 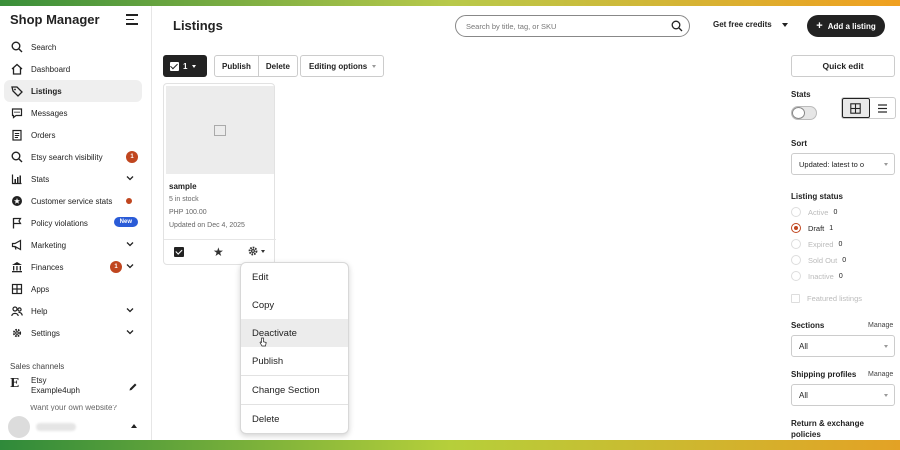 I want to click on menu-item-change-section: Change Section, so click(x=294, y=390).